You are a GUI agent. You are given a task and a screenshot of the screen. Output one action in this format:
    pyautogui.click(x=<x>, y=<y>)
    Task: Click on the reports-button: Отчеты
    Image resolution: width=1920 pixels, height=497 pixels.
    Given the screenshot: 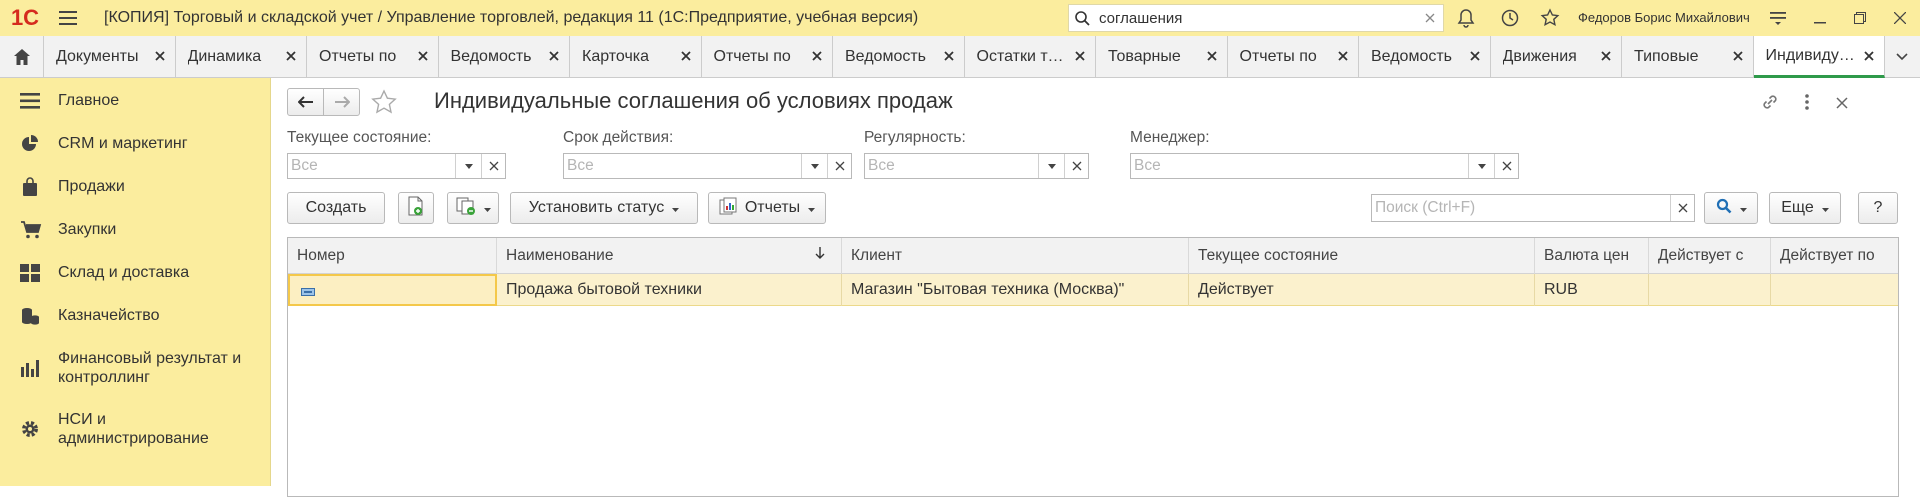 What is the action you would take?
    pyautogui.click(x=767, y=208)
    